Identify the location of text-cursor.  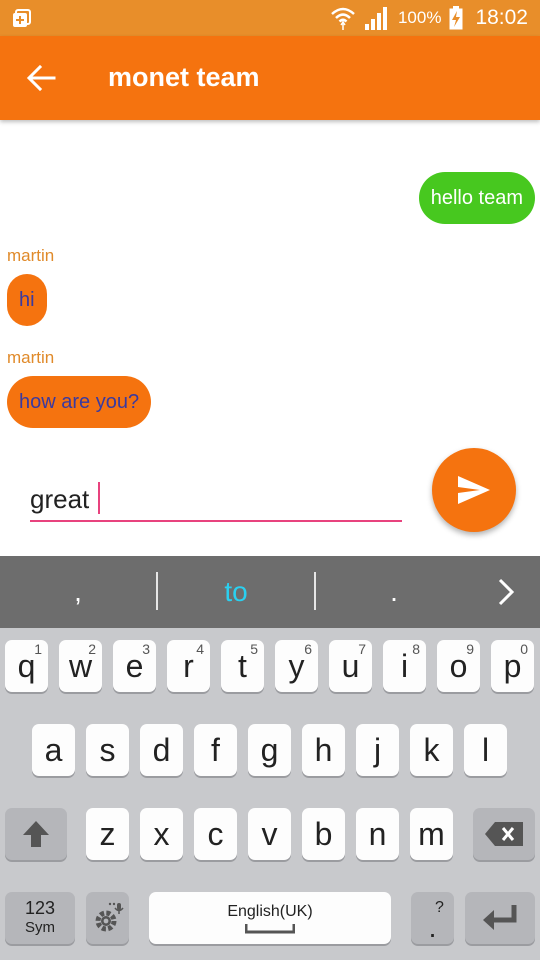
(99, 498).